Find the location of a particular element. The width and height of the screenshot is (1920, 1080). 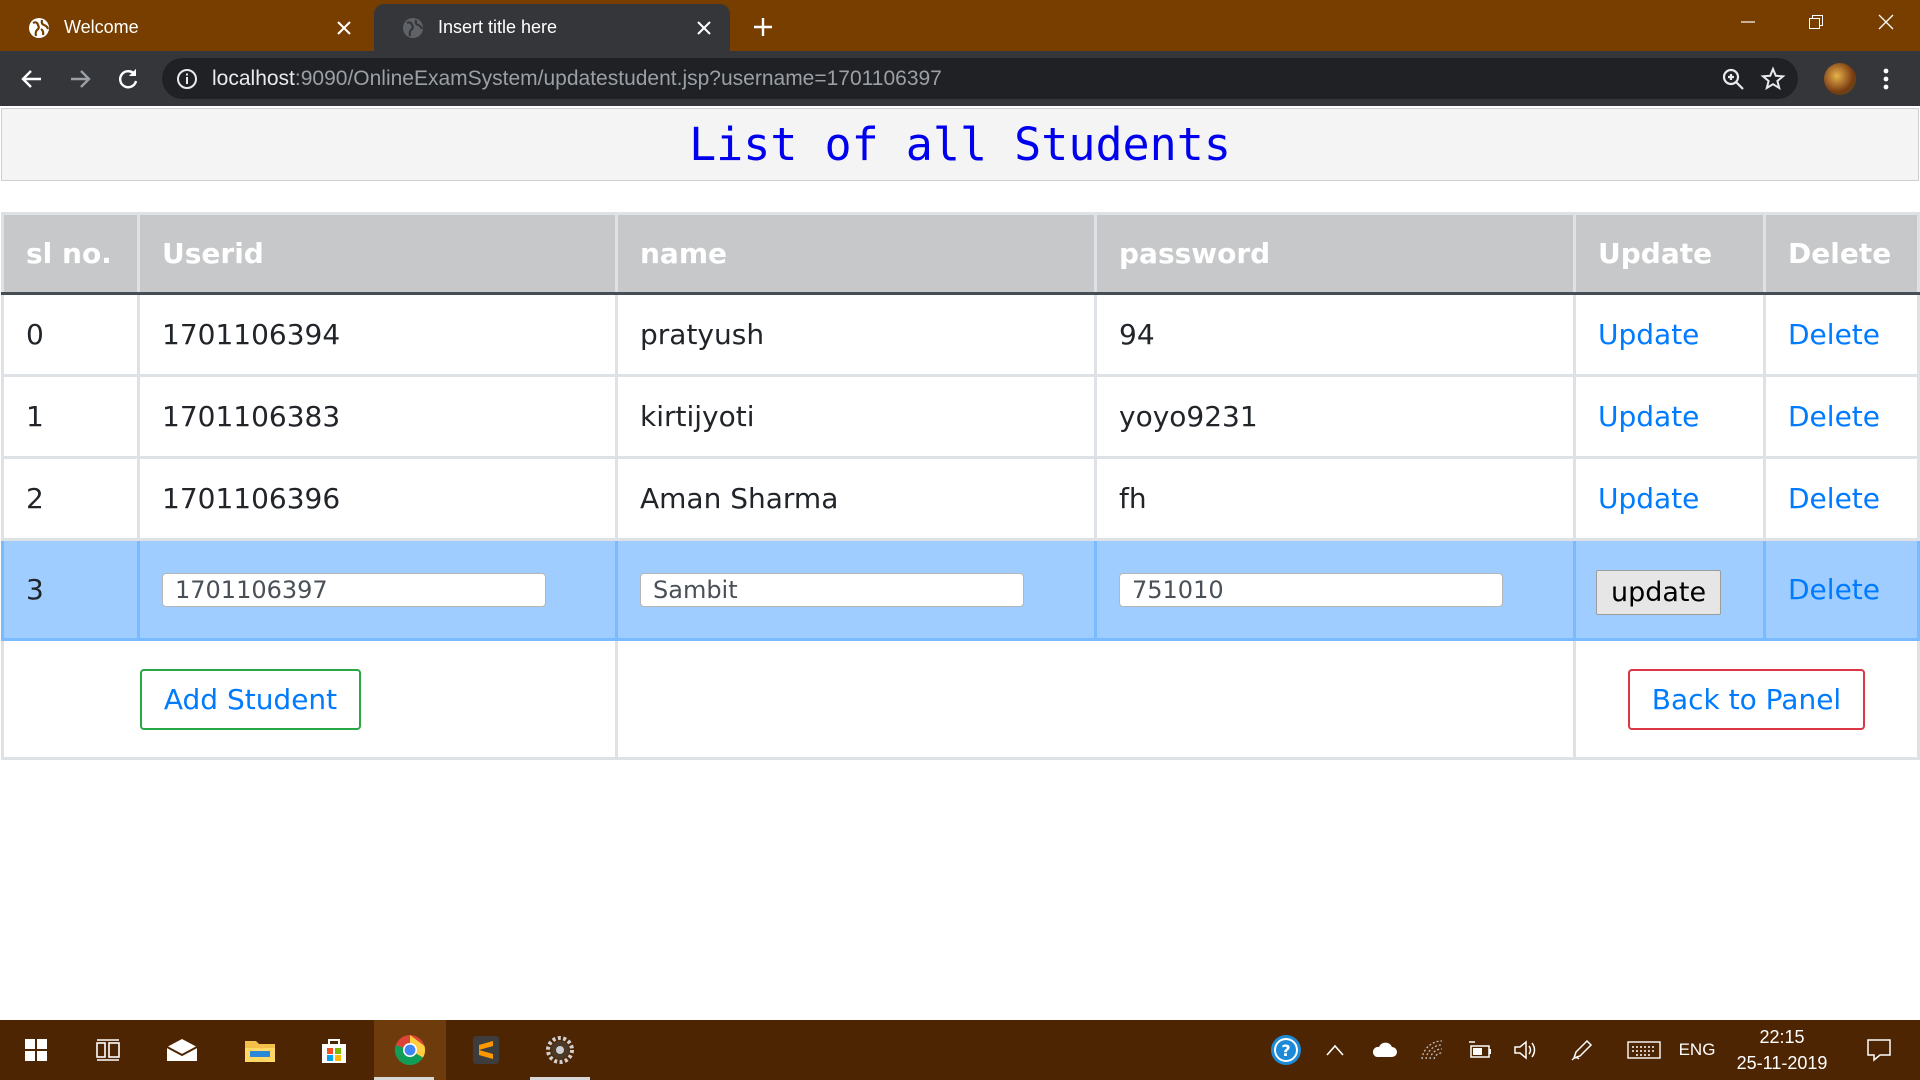

clock: 22:15 25-11-2019 is located at coordinates (1782, 1050).